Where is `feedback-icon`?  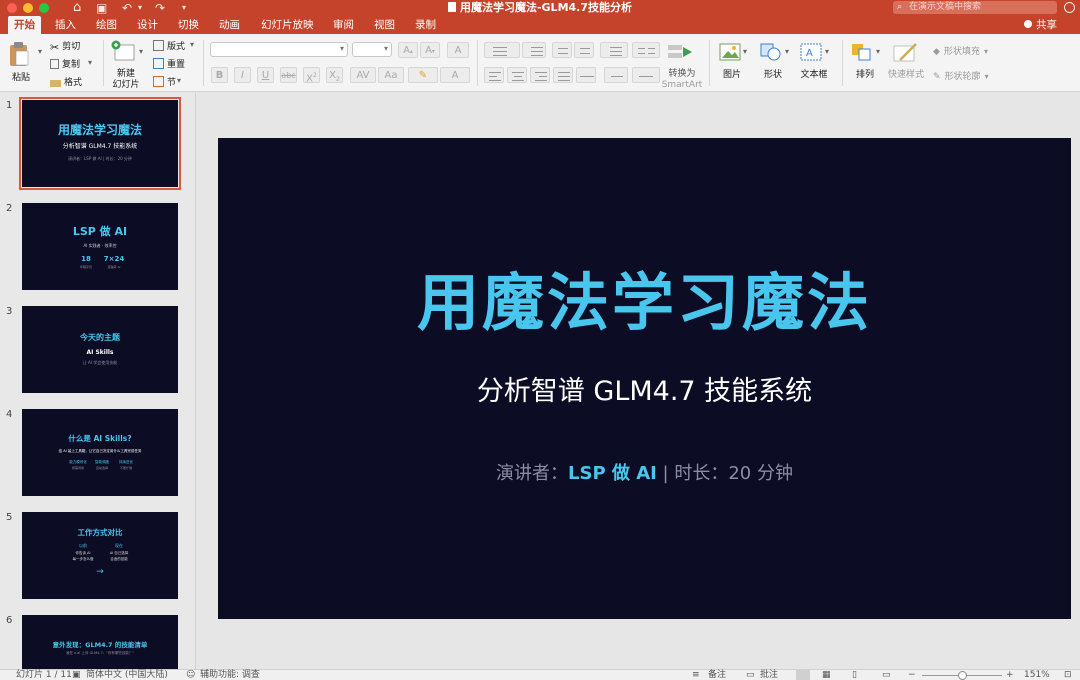 feedback-icon is located at coordinates (1069, 7).